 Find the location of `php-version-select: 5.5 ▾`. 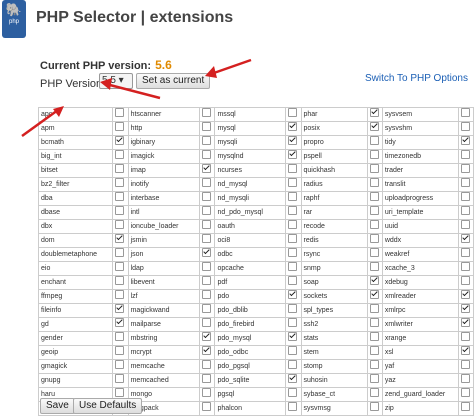

php-version-select: 5.5 ▾ is located at coordinates (116, 81).